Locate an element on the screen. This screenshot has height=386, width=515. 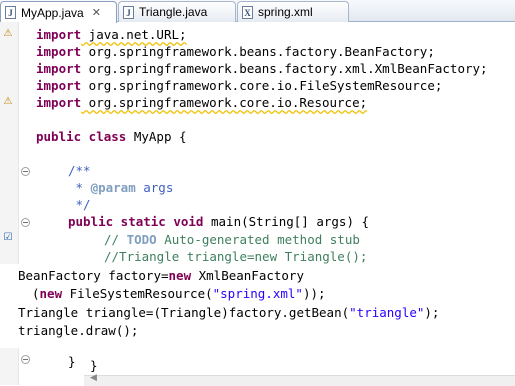
code-line: public class MyApp { is located at coordinates (111, 136).